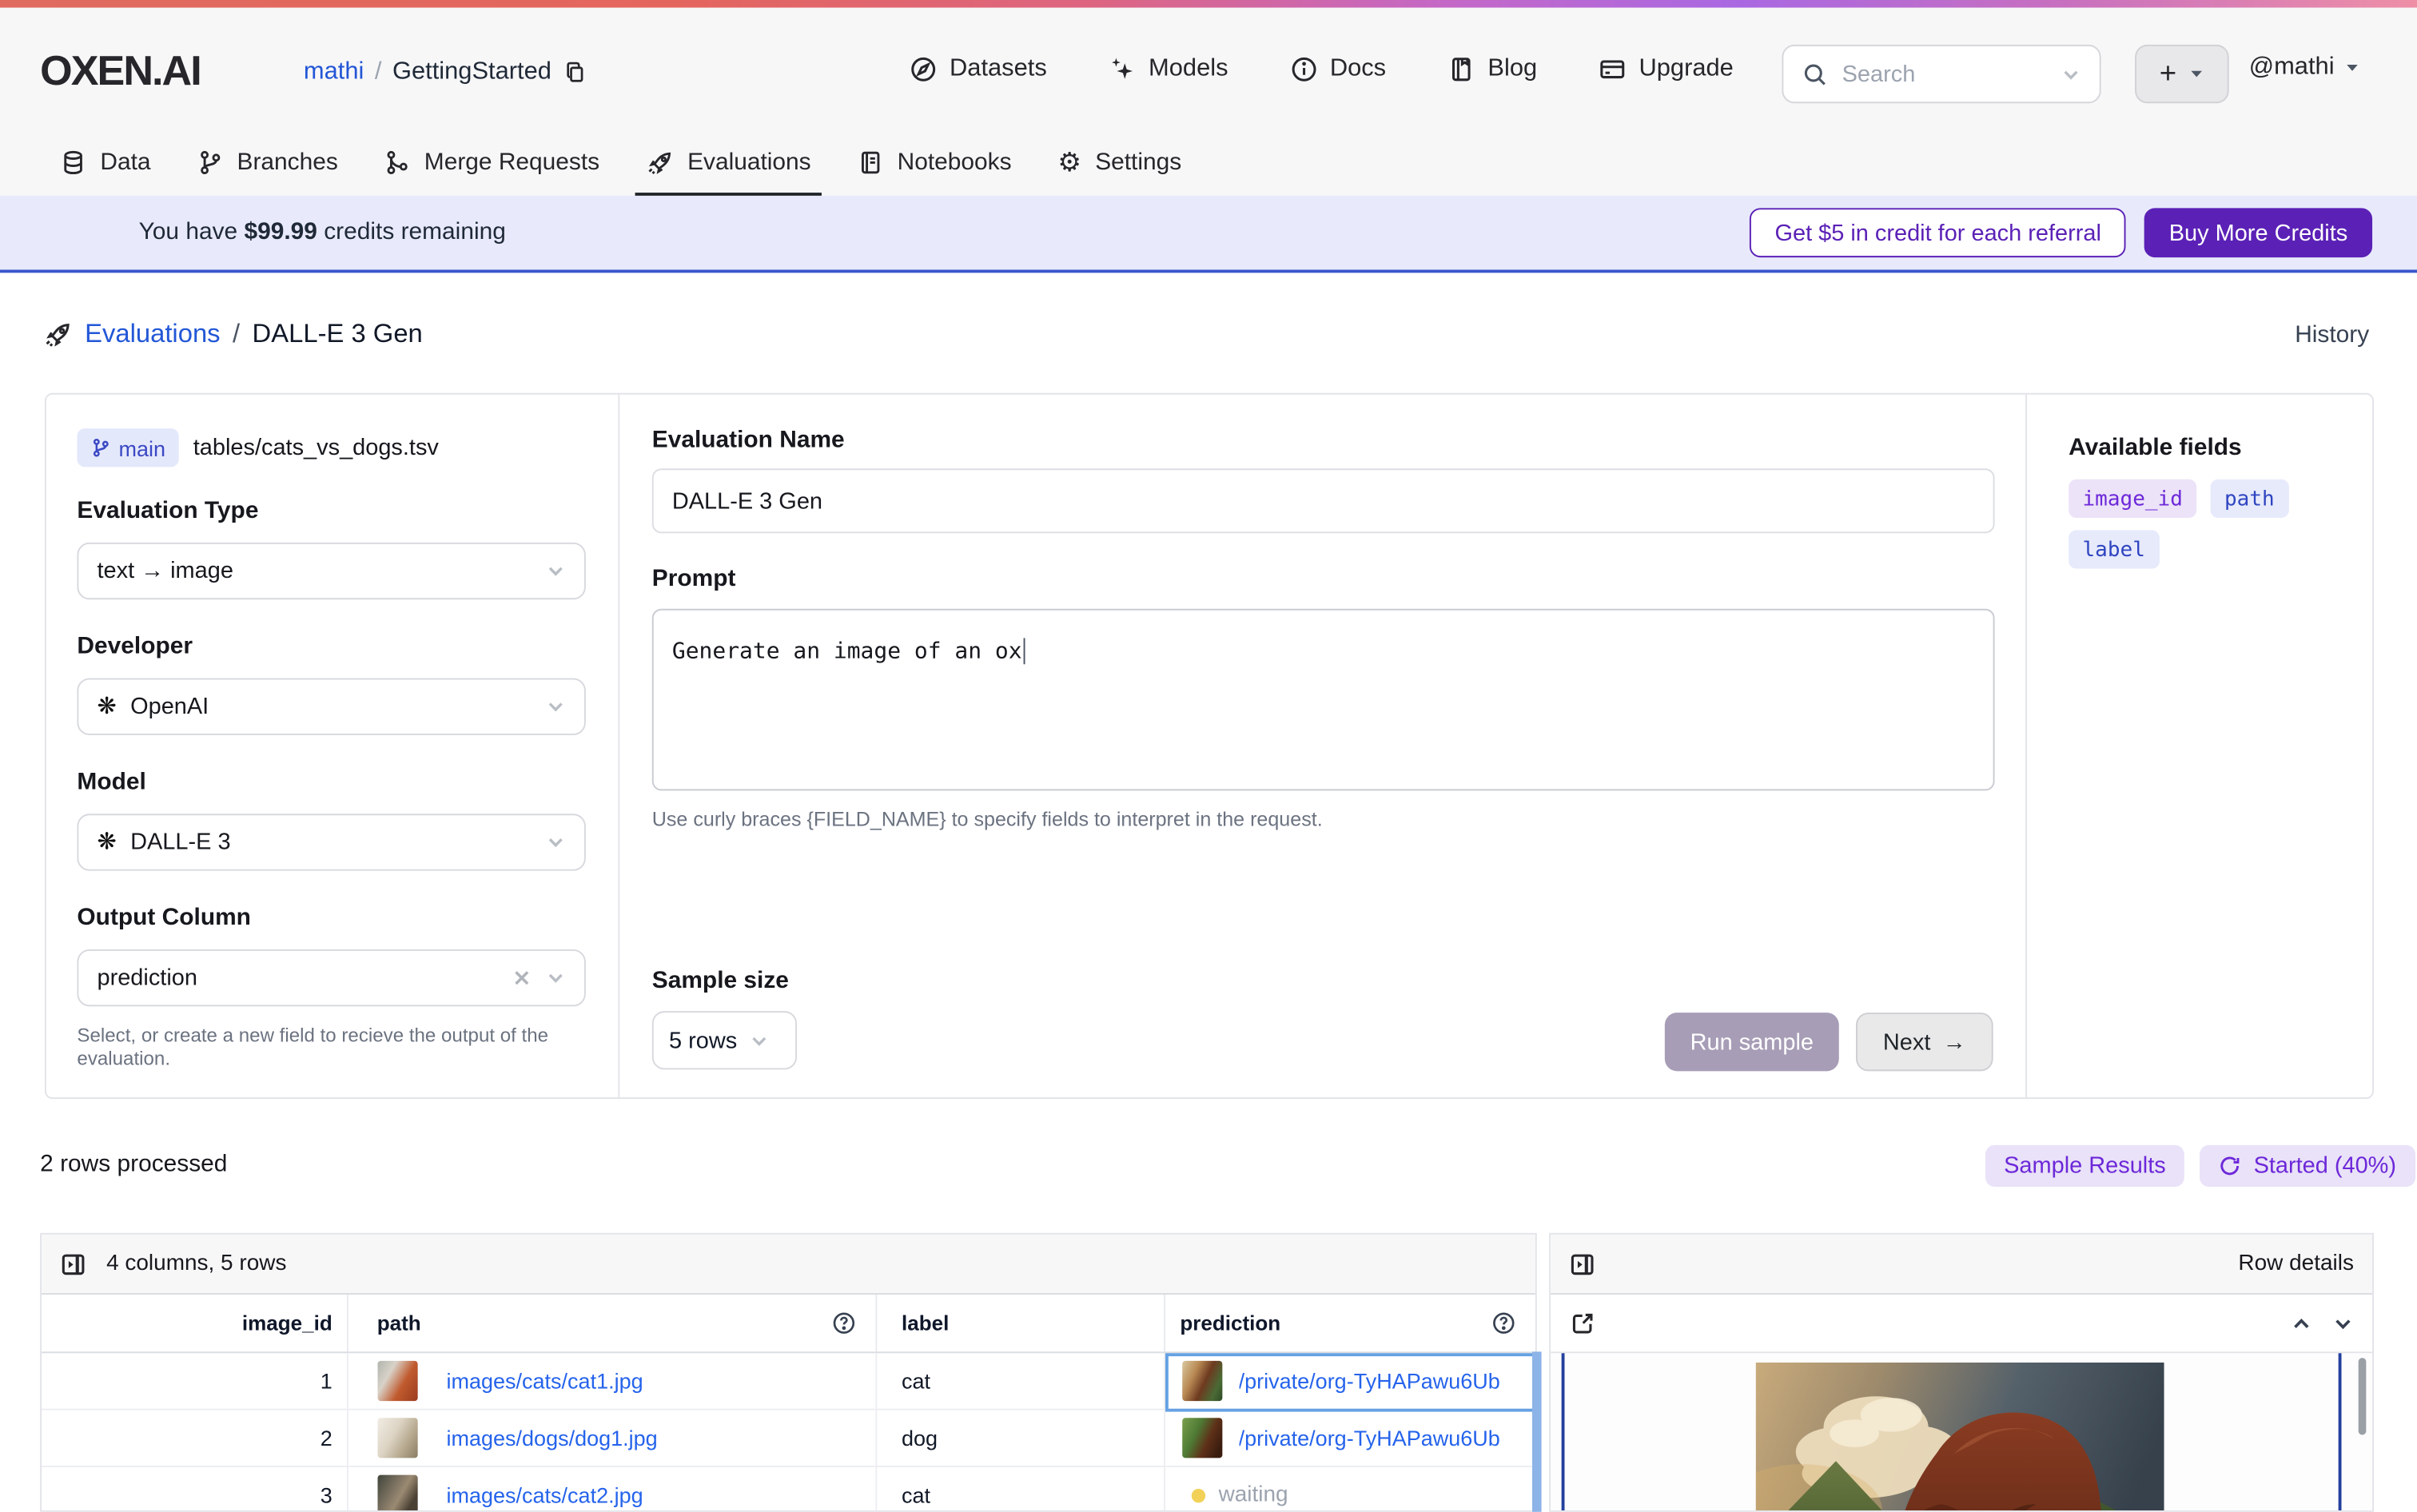 This screenshot has width=2417, height=1512. I want to click on field-chip-image-id: image_id, so click(2133, 498).